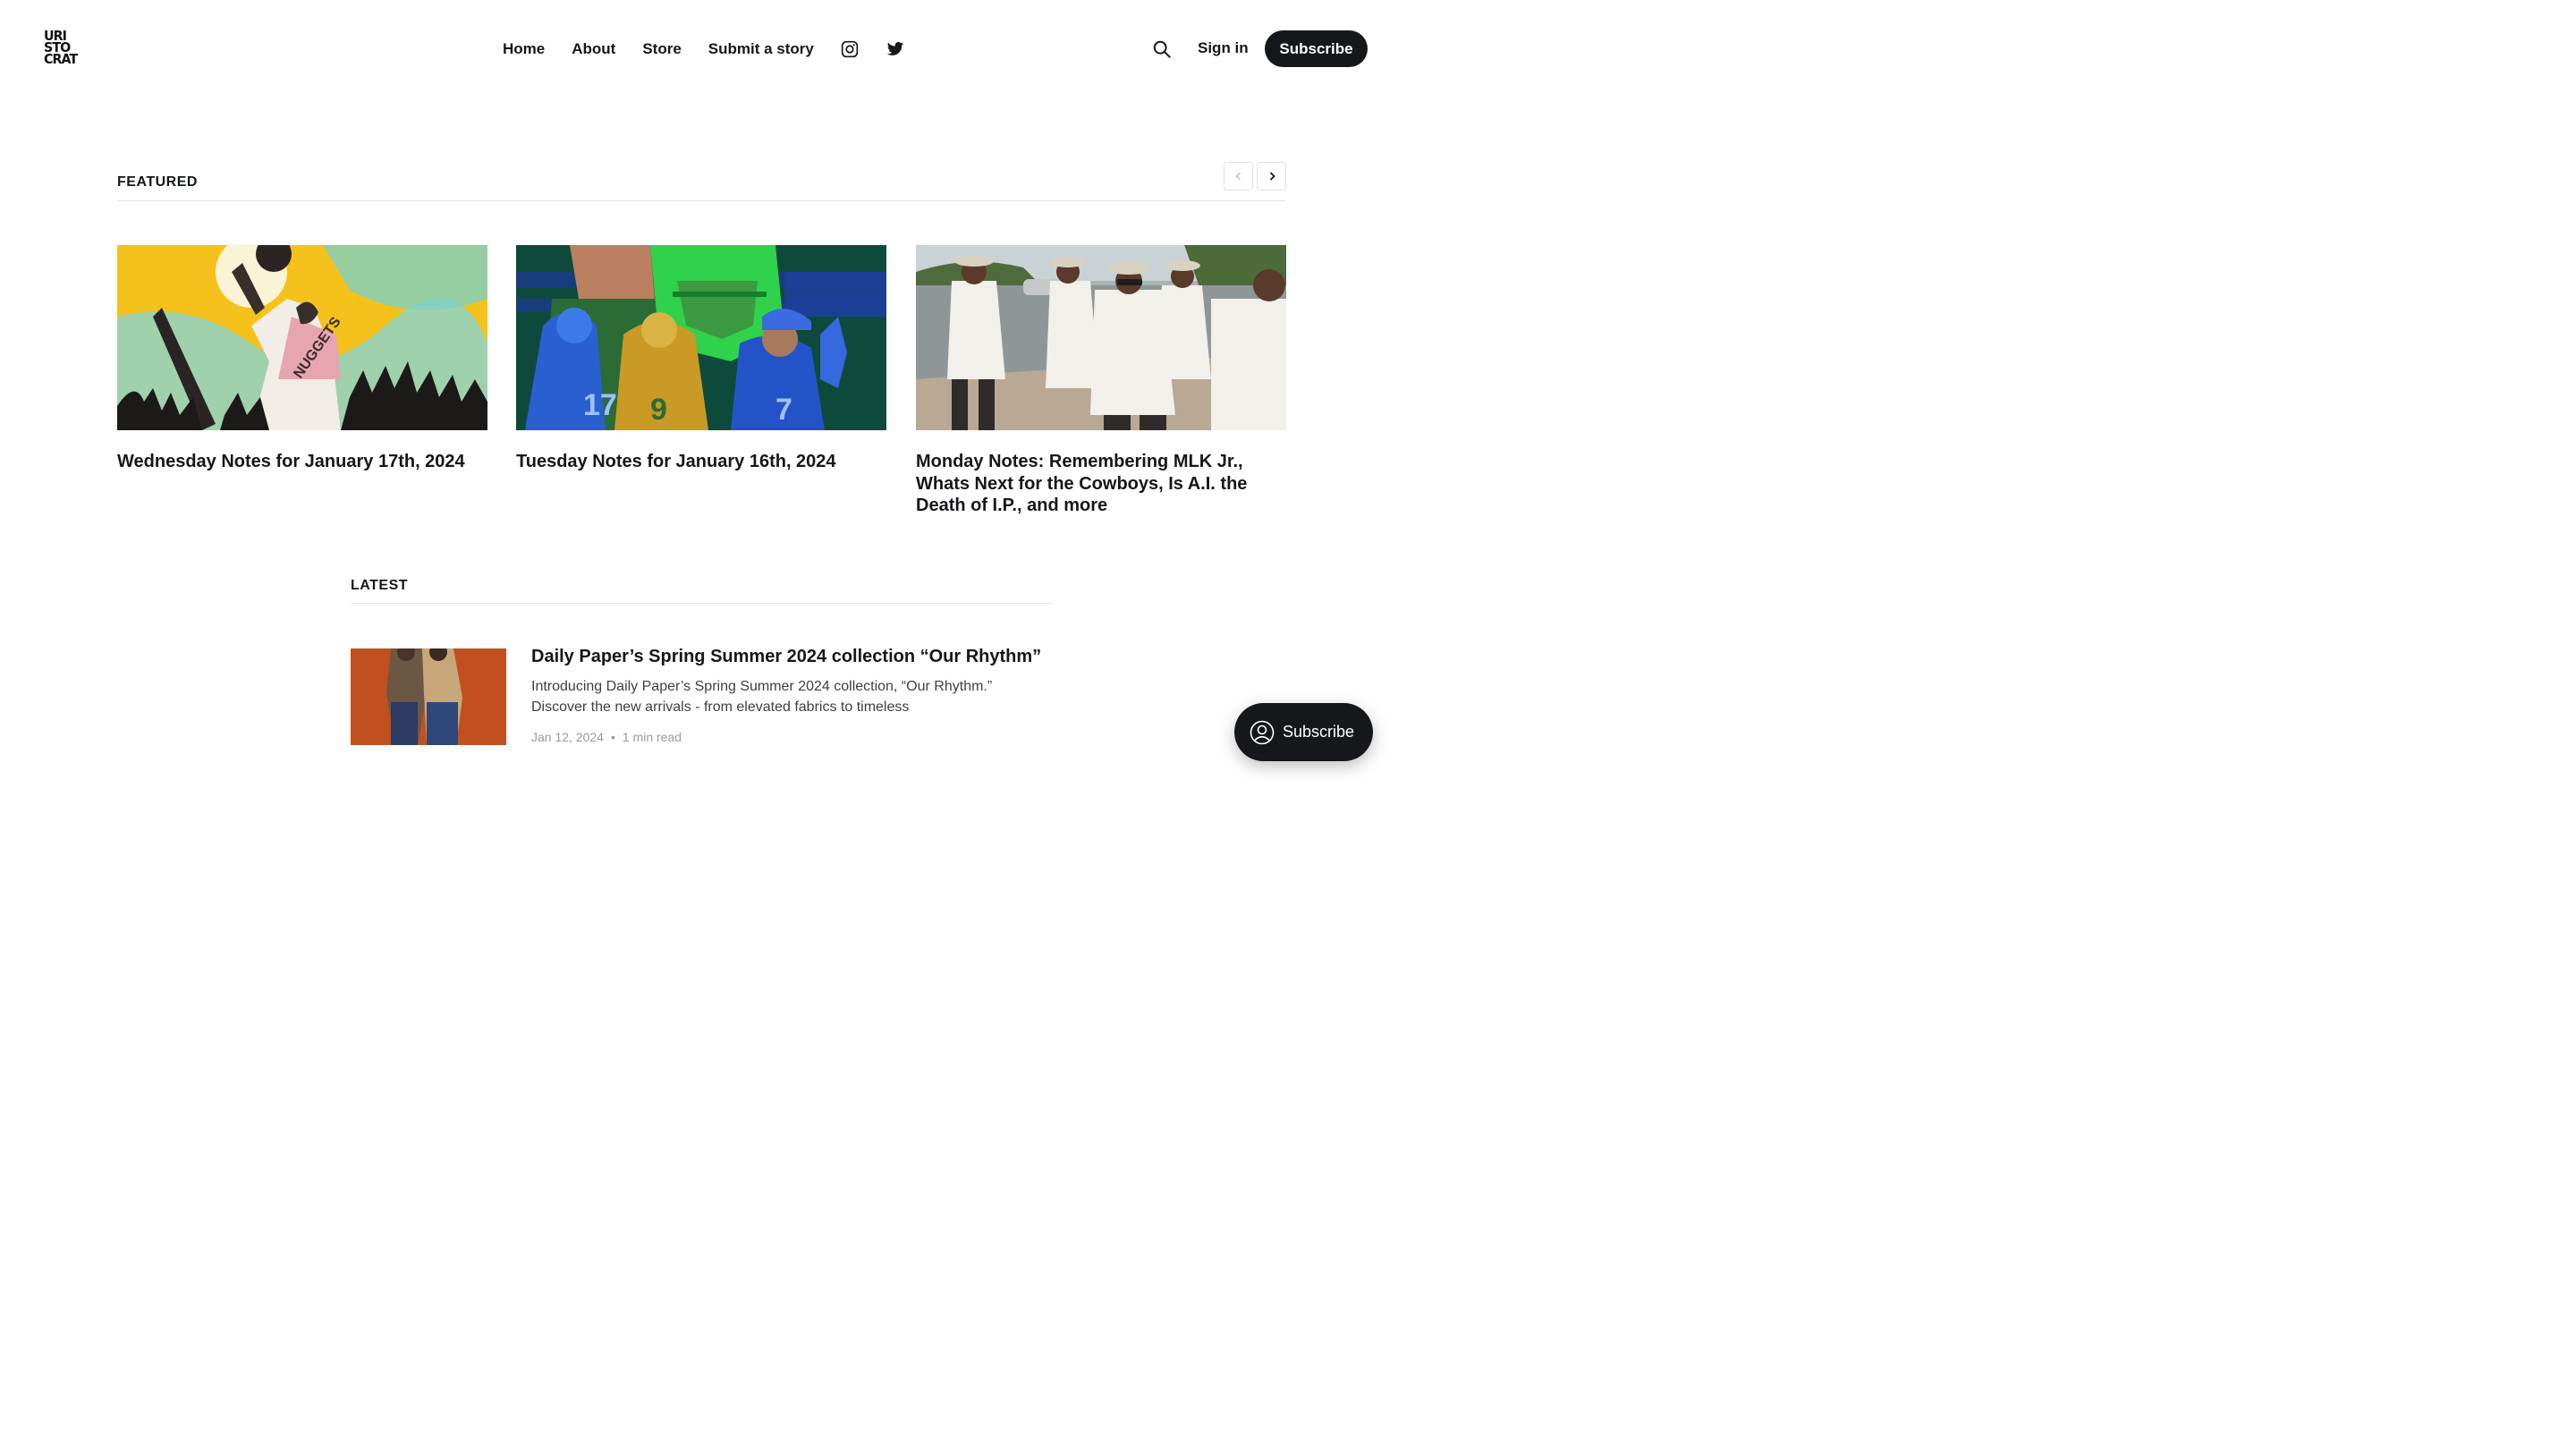  Describe the element at coordinates (61, 59) in the screenshot. I see `logo-line: CRAT` at that location.